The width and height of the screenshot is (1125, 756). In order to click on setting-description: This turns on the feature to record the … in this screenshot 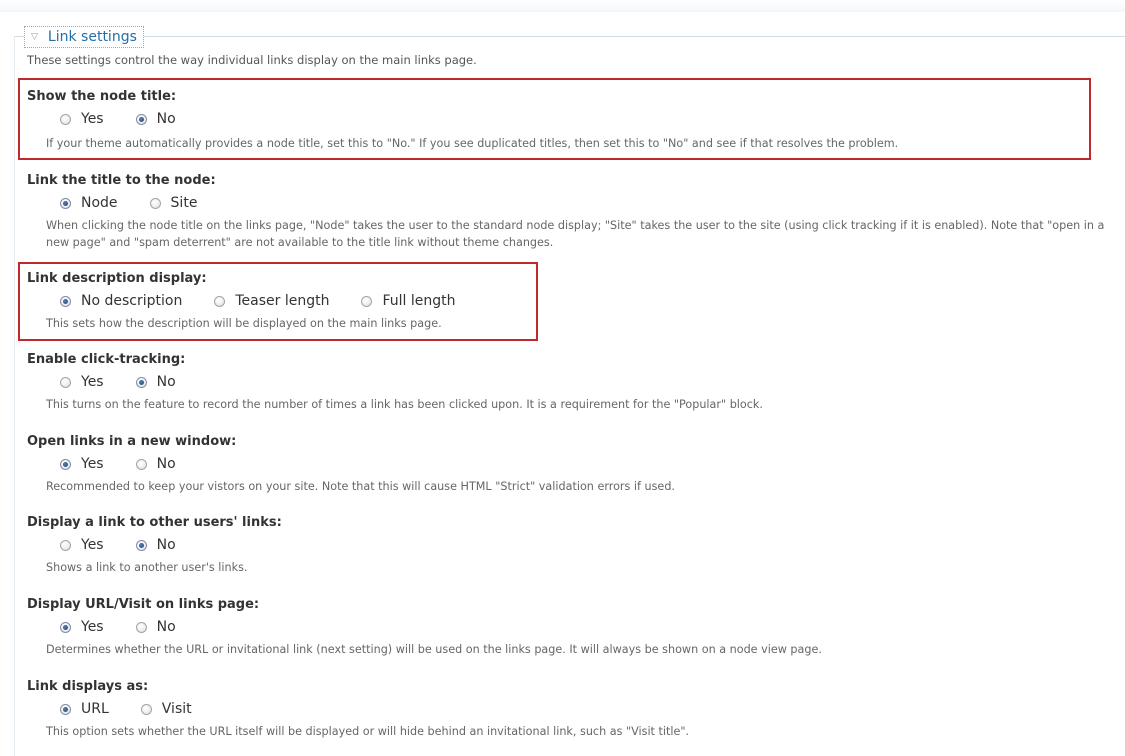, I will do `click(404, 404)`.